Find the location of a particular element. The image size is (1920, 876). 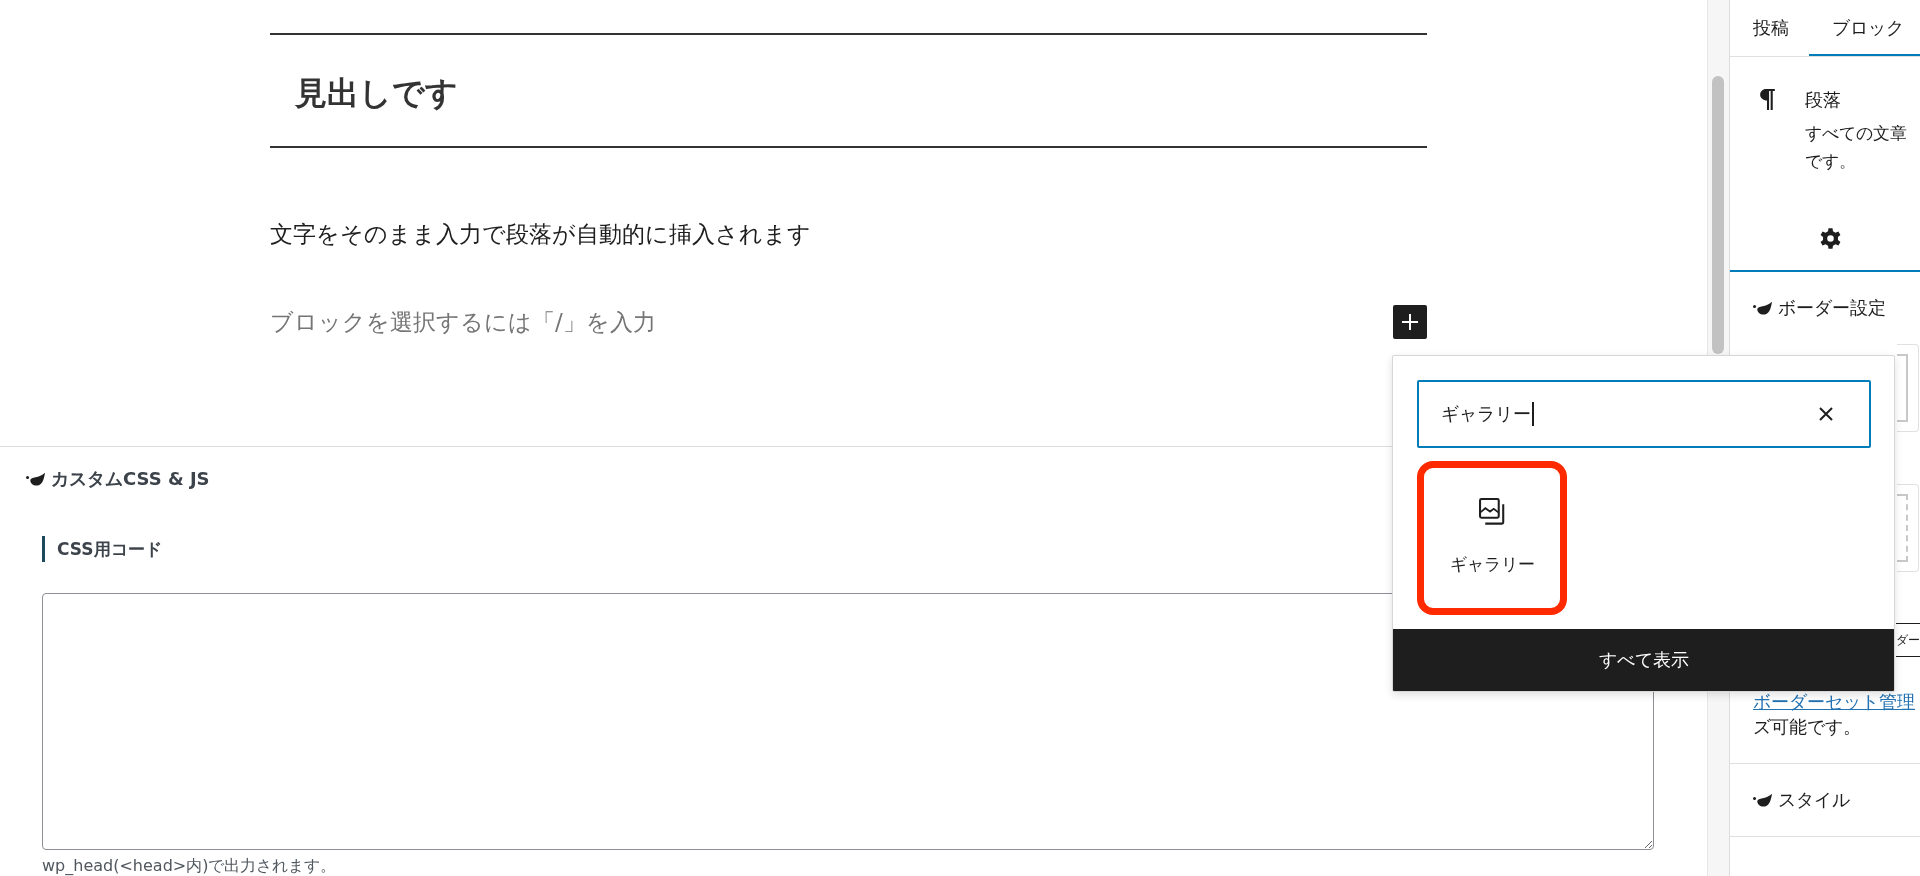

close-icon is located at coordinates (1826, 414).